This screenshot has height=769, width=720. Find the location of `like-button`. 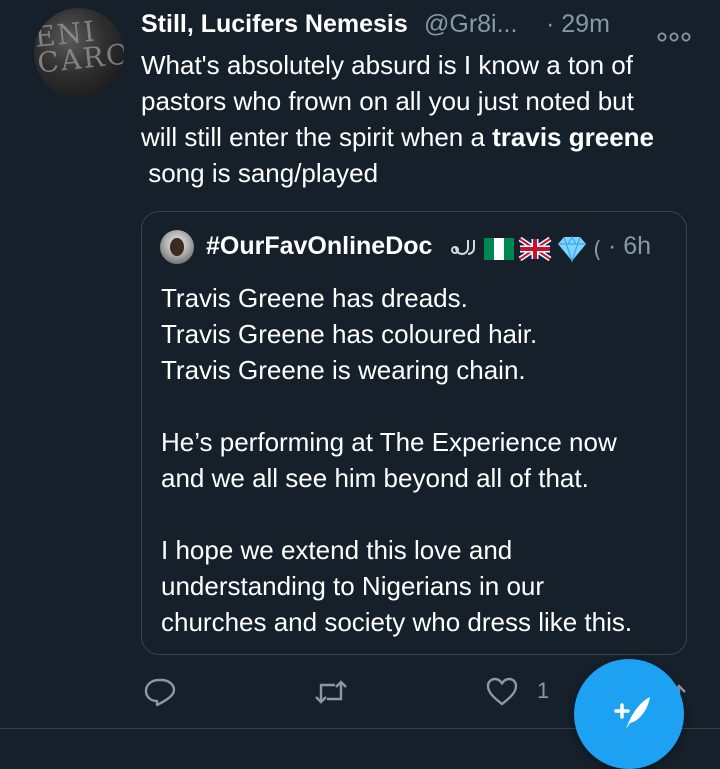

like-button is located at coordinates (502, 692).